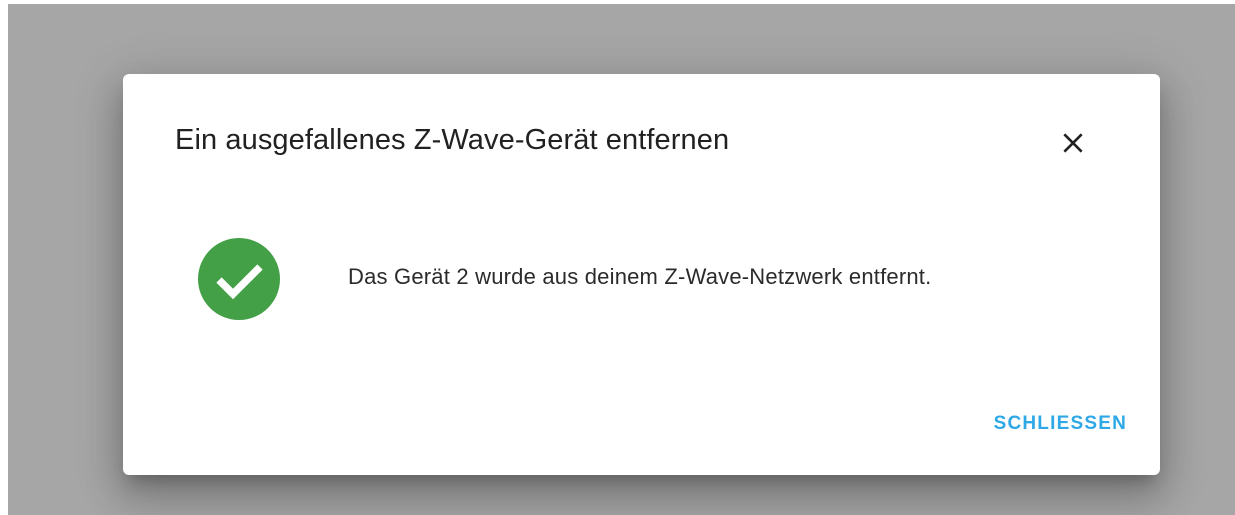 The width and height of the screenshot is (1235, 515). Describe the element at coordinates (239, 279) in the screenshot. I see `check-circle-icon` at that location.